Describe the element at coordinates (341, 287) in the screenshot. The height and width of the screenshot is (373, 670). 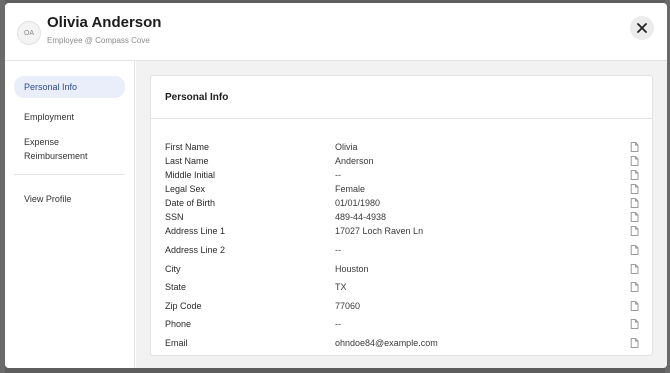
I see `field-value: TX` at that location.